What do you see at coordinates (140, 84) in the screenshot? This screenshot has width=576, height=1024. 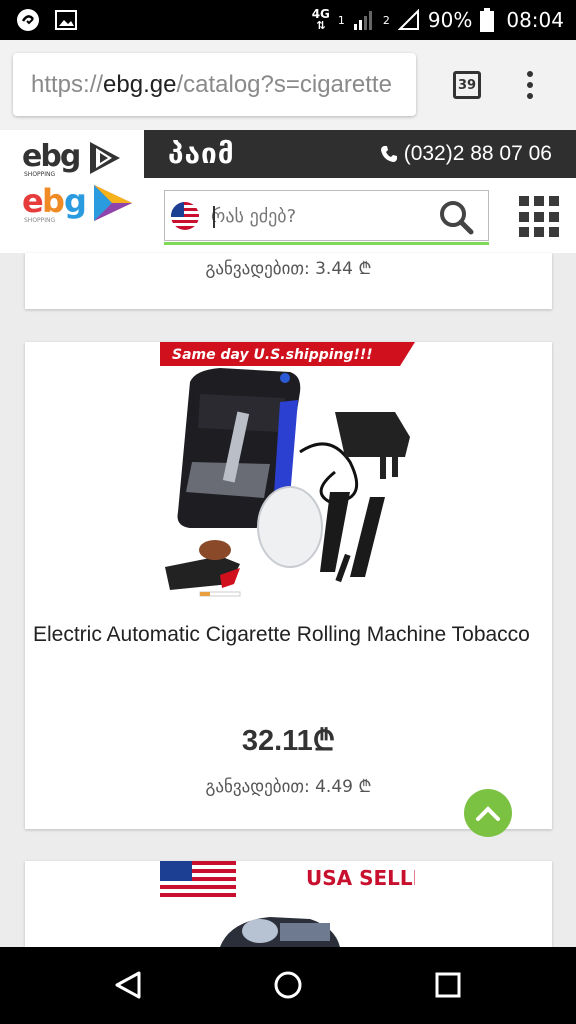 I see `url-host: ebg.ge` at bounding box center [140, 84].